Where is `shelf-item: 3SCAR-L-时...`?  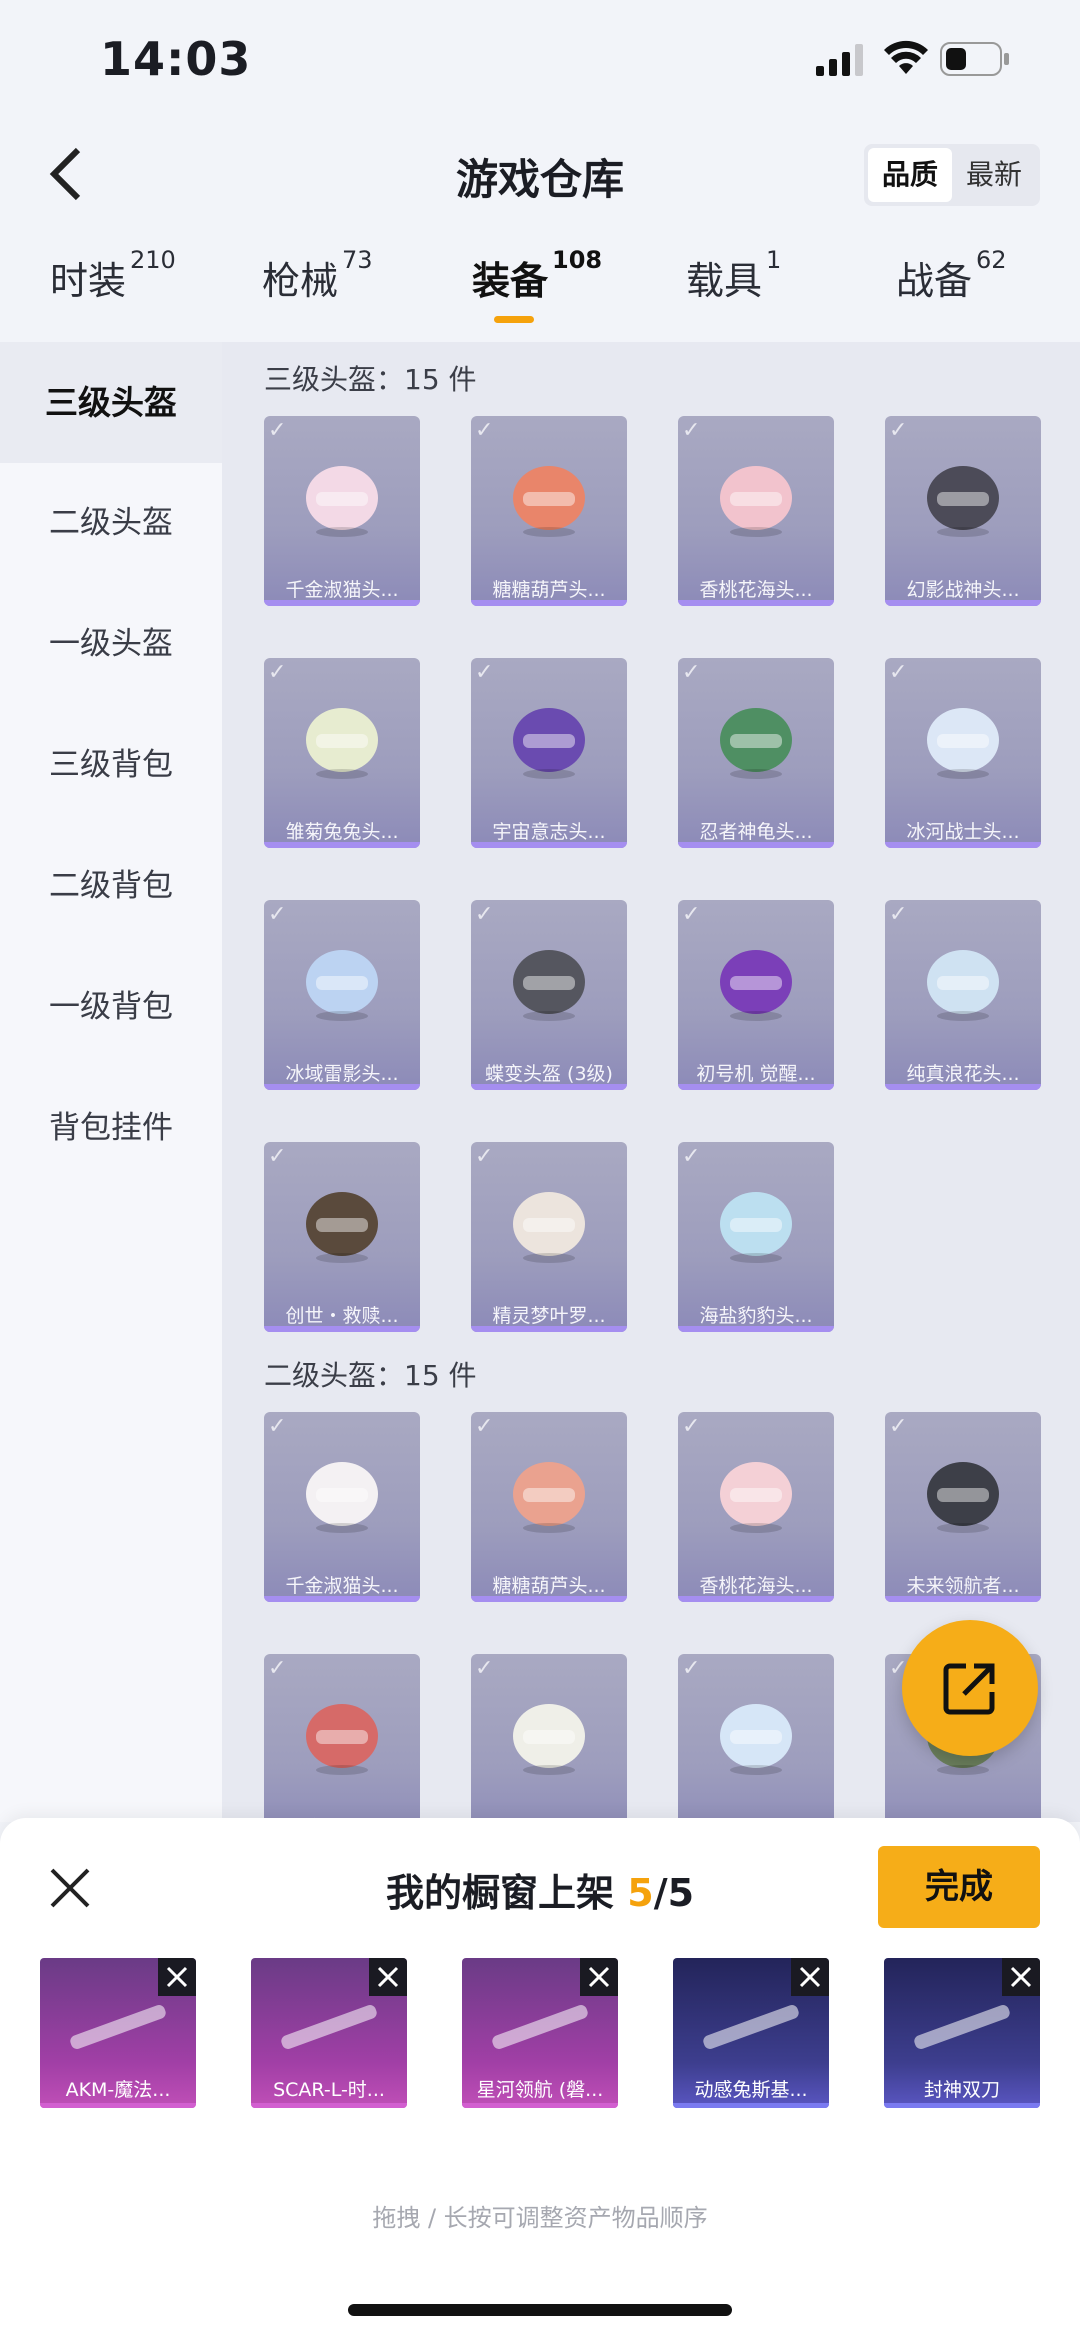 shelf-item: 3SCAR-L-时... is located at coordinates (329, 2033).